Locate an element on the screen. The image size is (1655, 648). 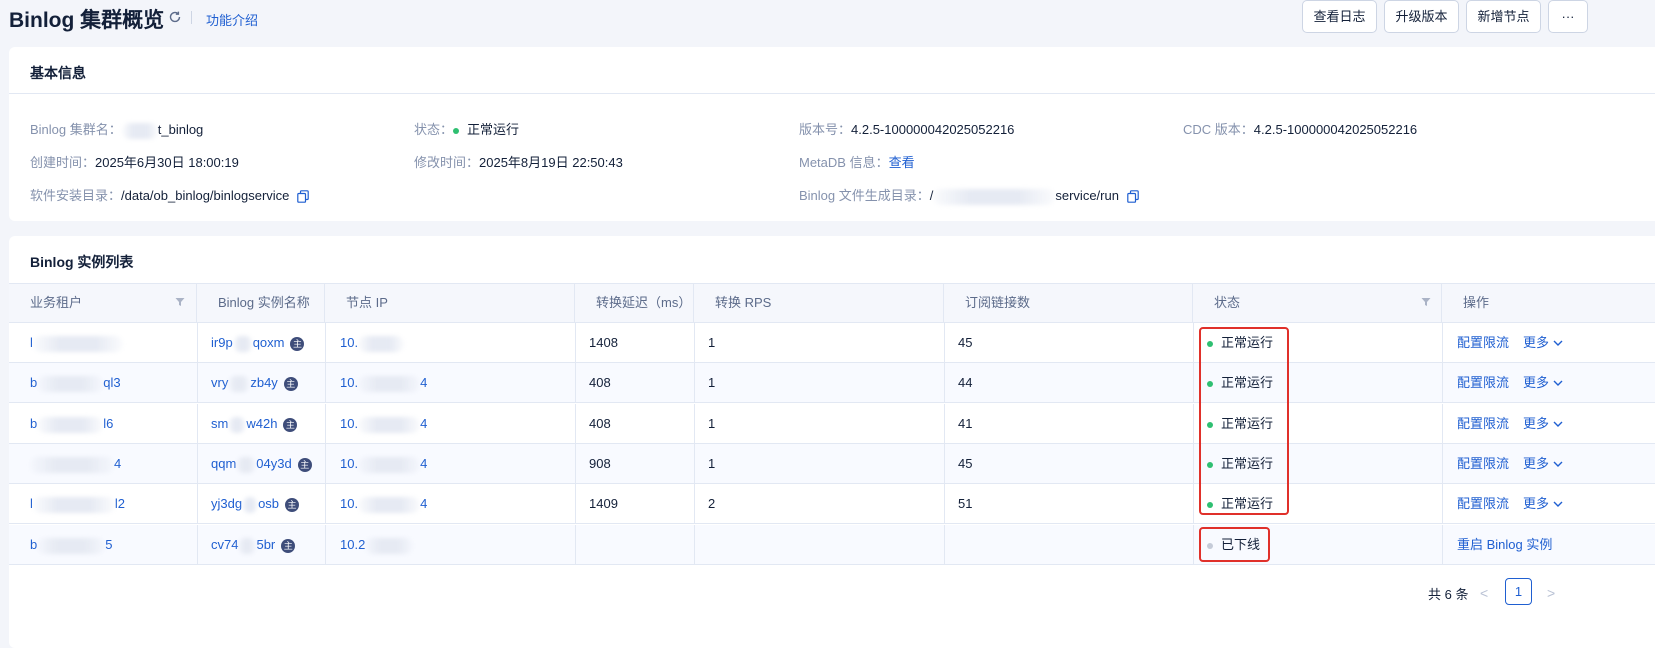
links-cell: 41 is located at coordinates (965, 423).